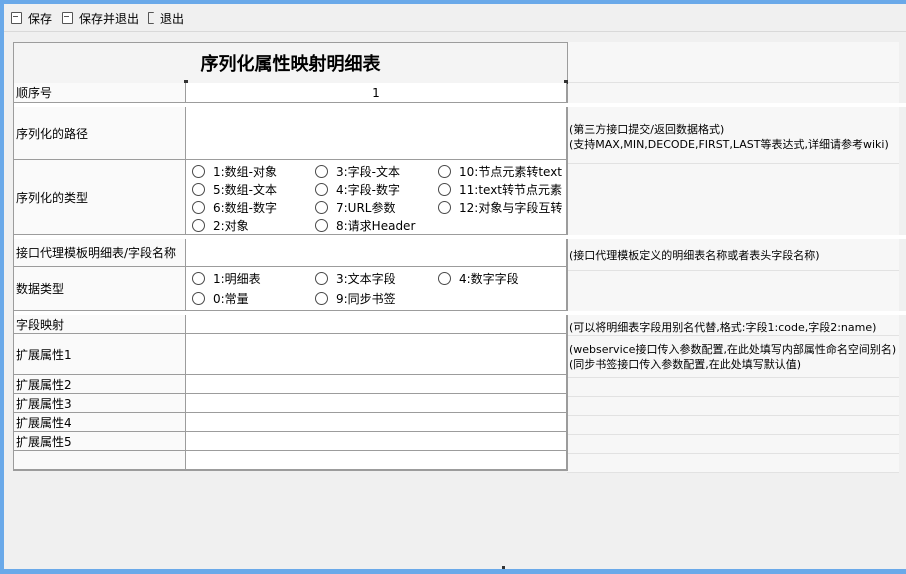  I want to click on save-exit-icon, so click(67, 18).